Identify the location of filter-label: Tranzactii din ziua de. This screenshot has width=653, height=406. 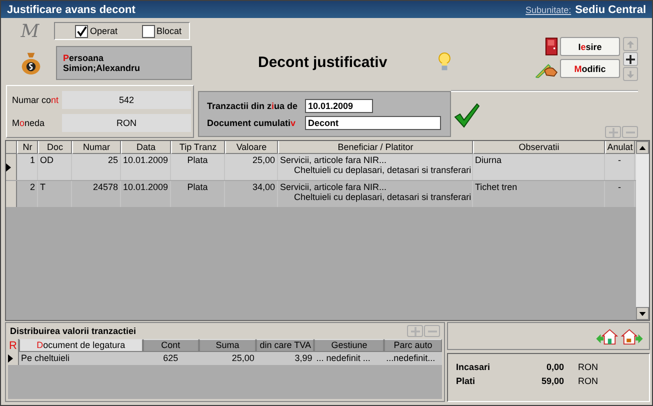
(253, 105).